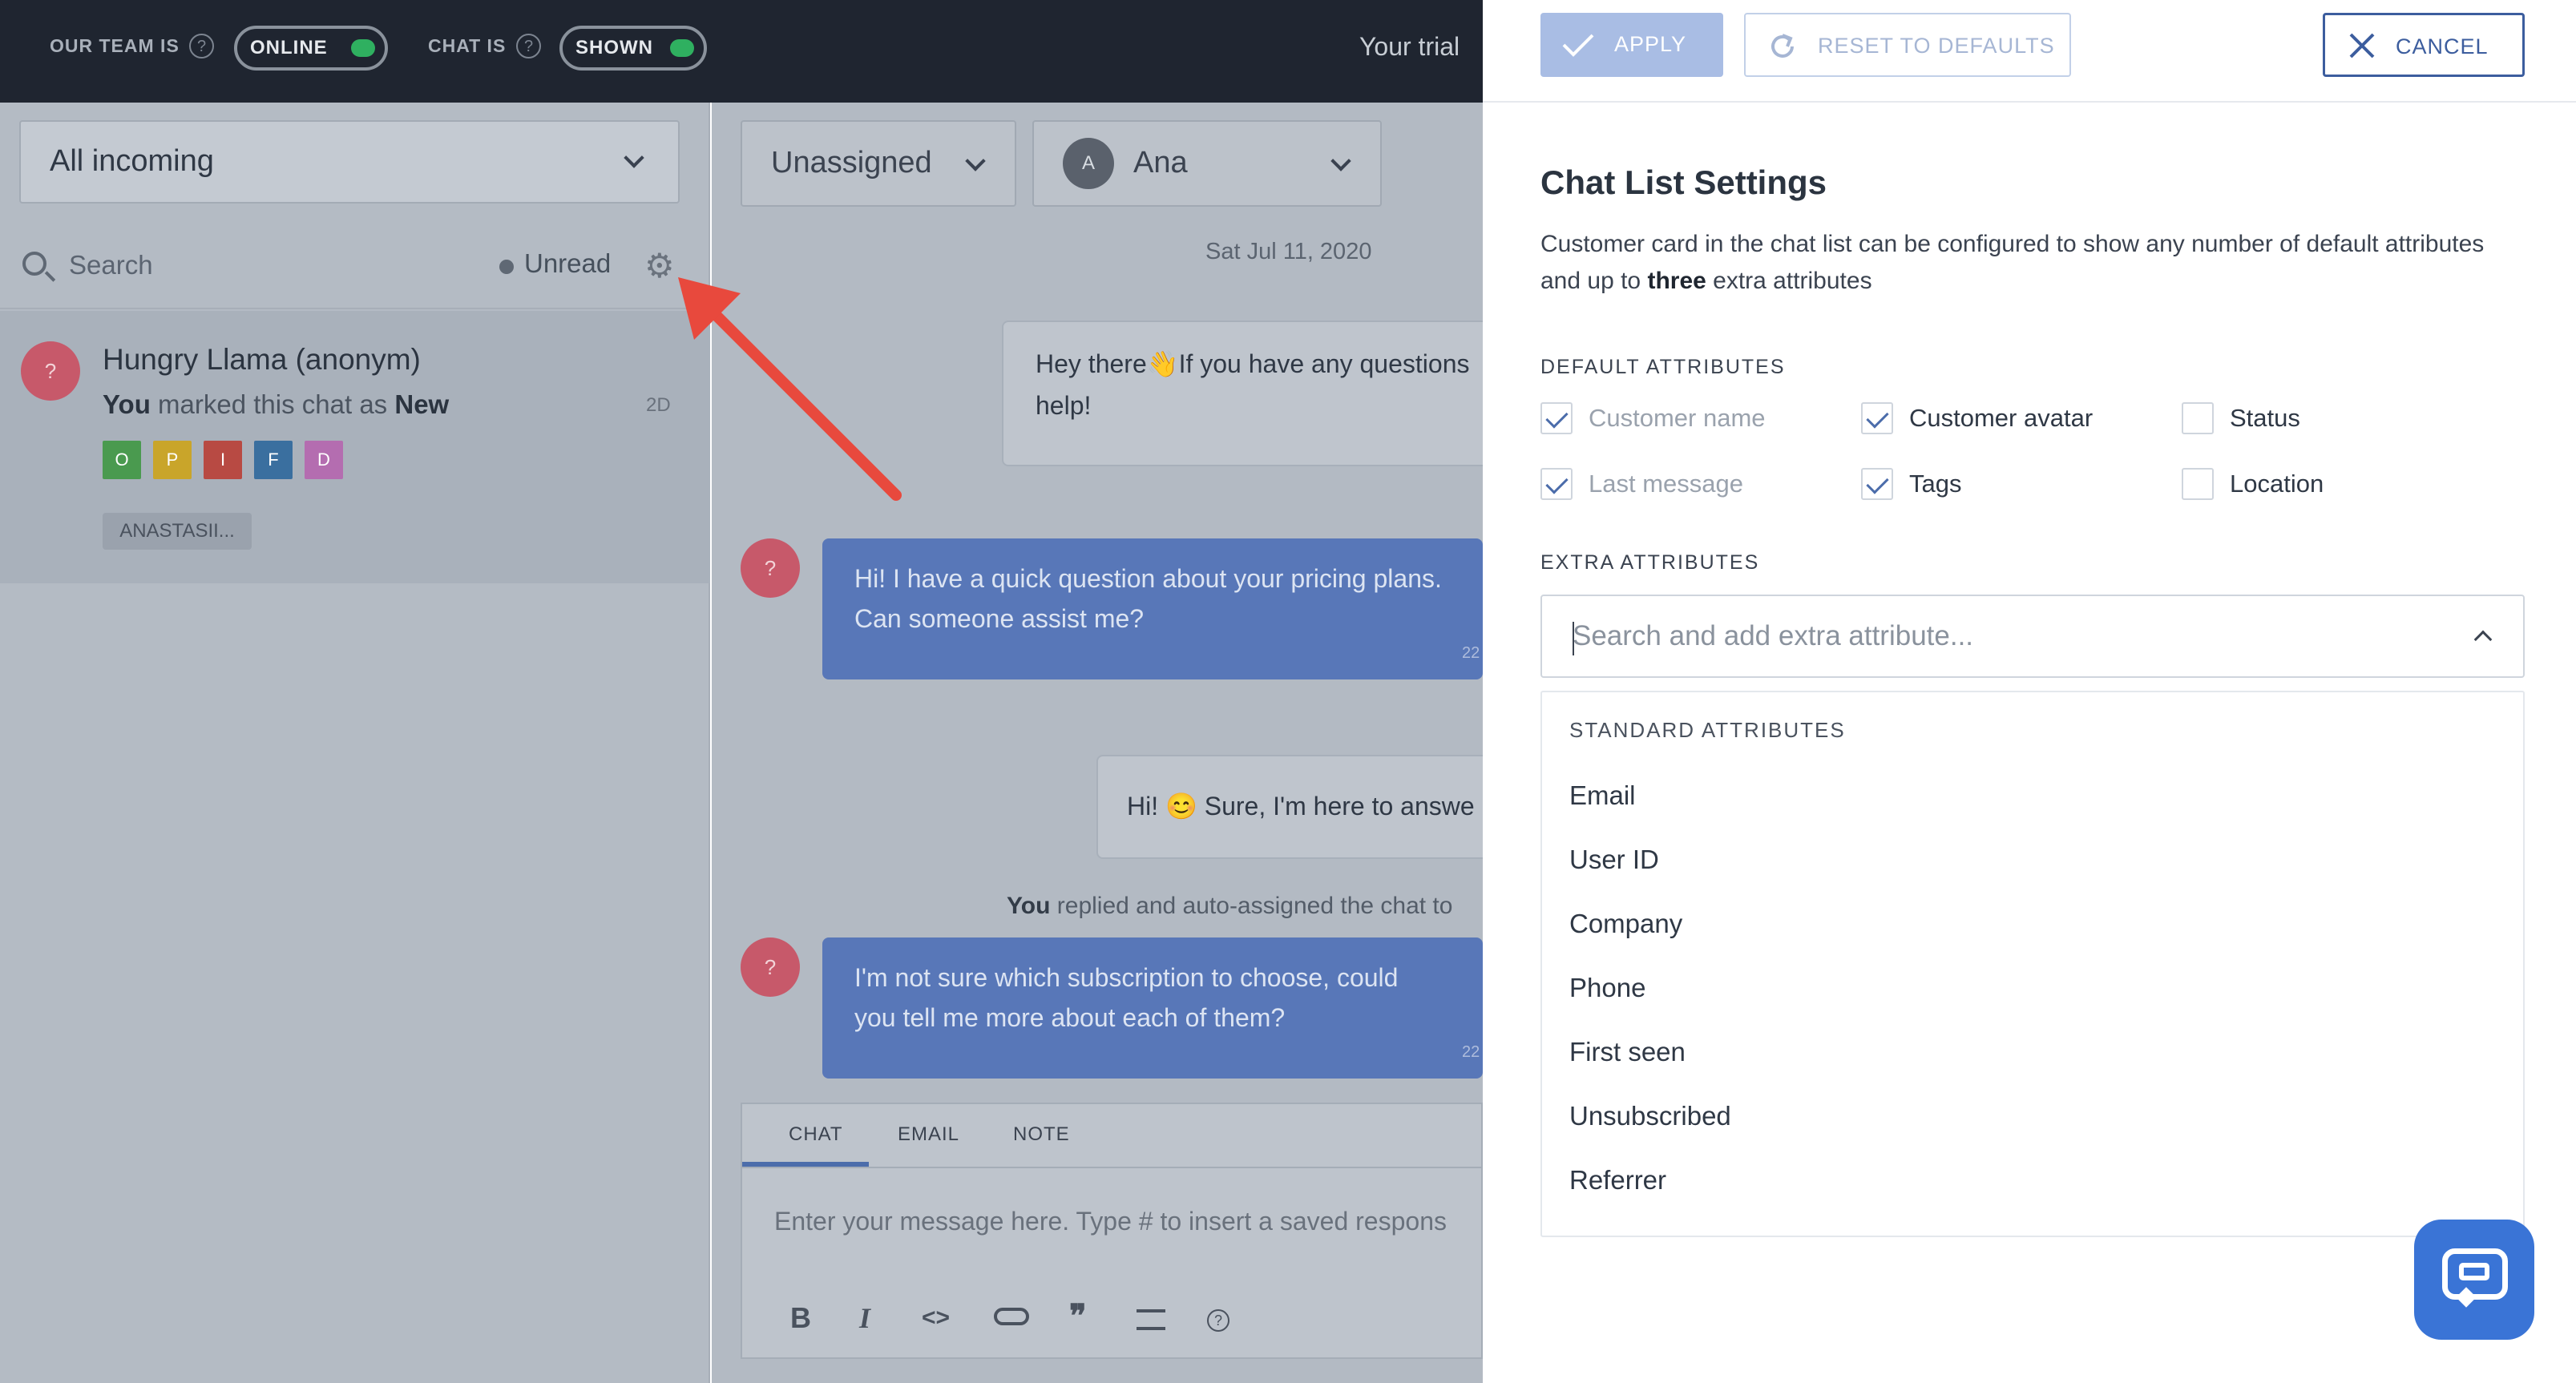 This screenshot has height=1383, width=2576. What do you see at coordinates (272, 404) in the screenshot?
I see `status-middle: marked this chat as` at bounding box center [272, 404].